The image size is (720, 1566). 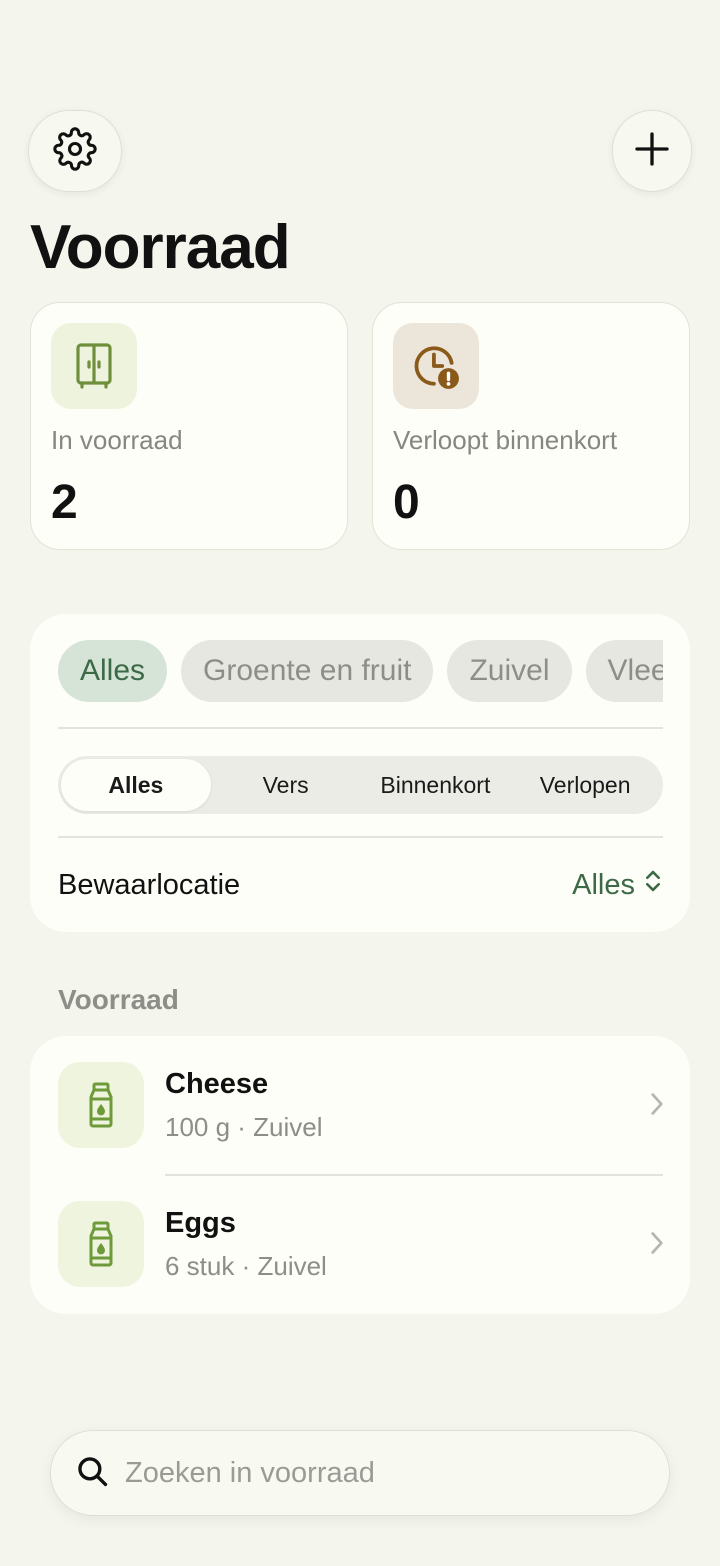 I want to click on cabinet-icon, so click(x=94, y=366).